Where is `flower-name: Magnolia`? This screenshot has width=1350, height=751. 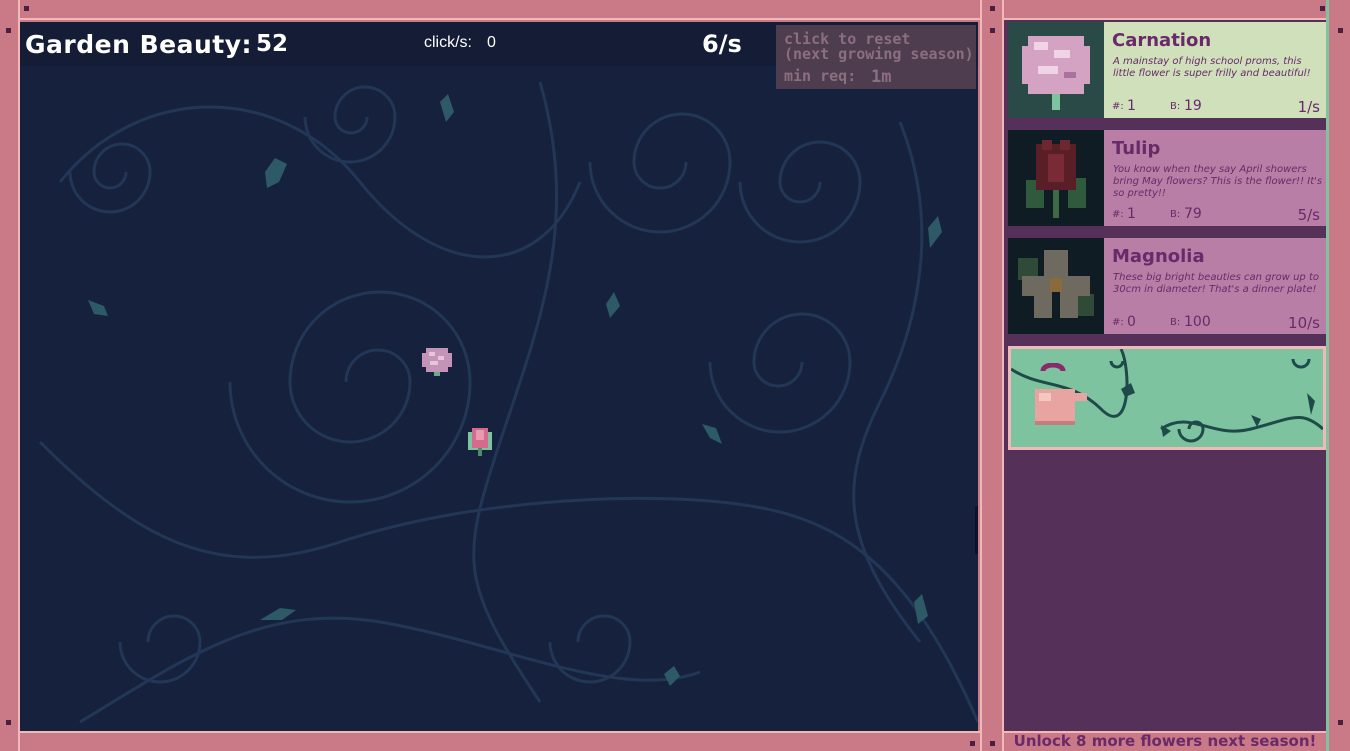
flower-name: Magnolia is located at coordinates (1158, 256).